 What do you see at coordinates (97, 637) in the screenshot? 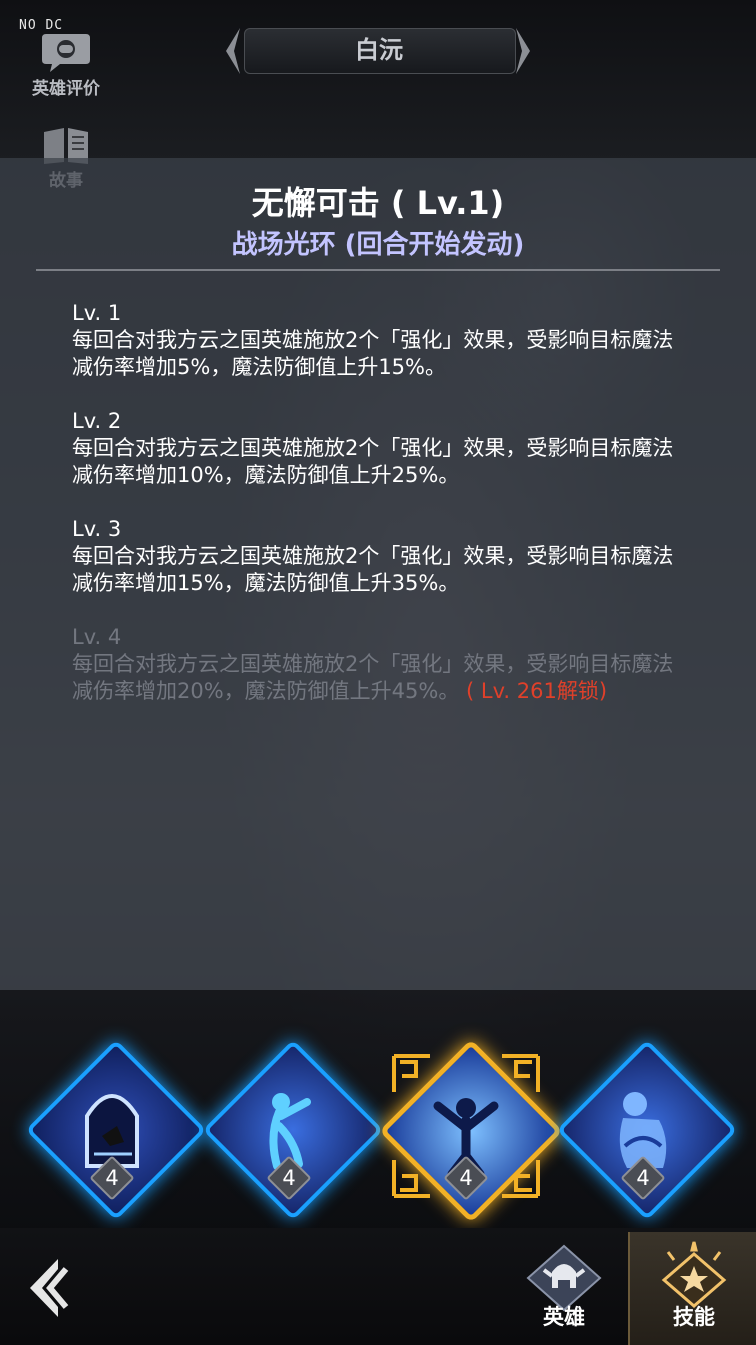
I see `level-name: Lv. 4` at bounding box center [97, 637].